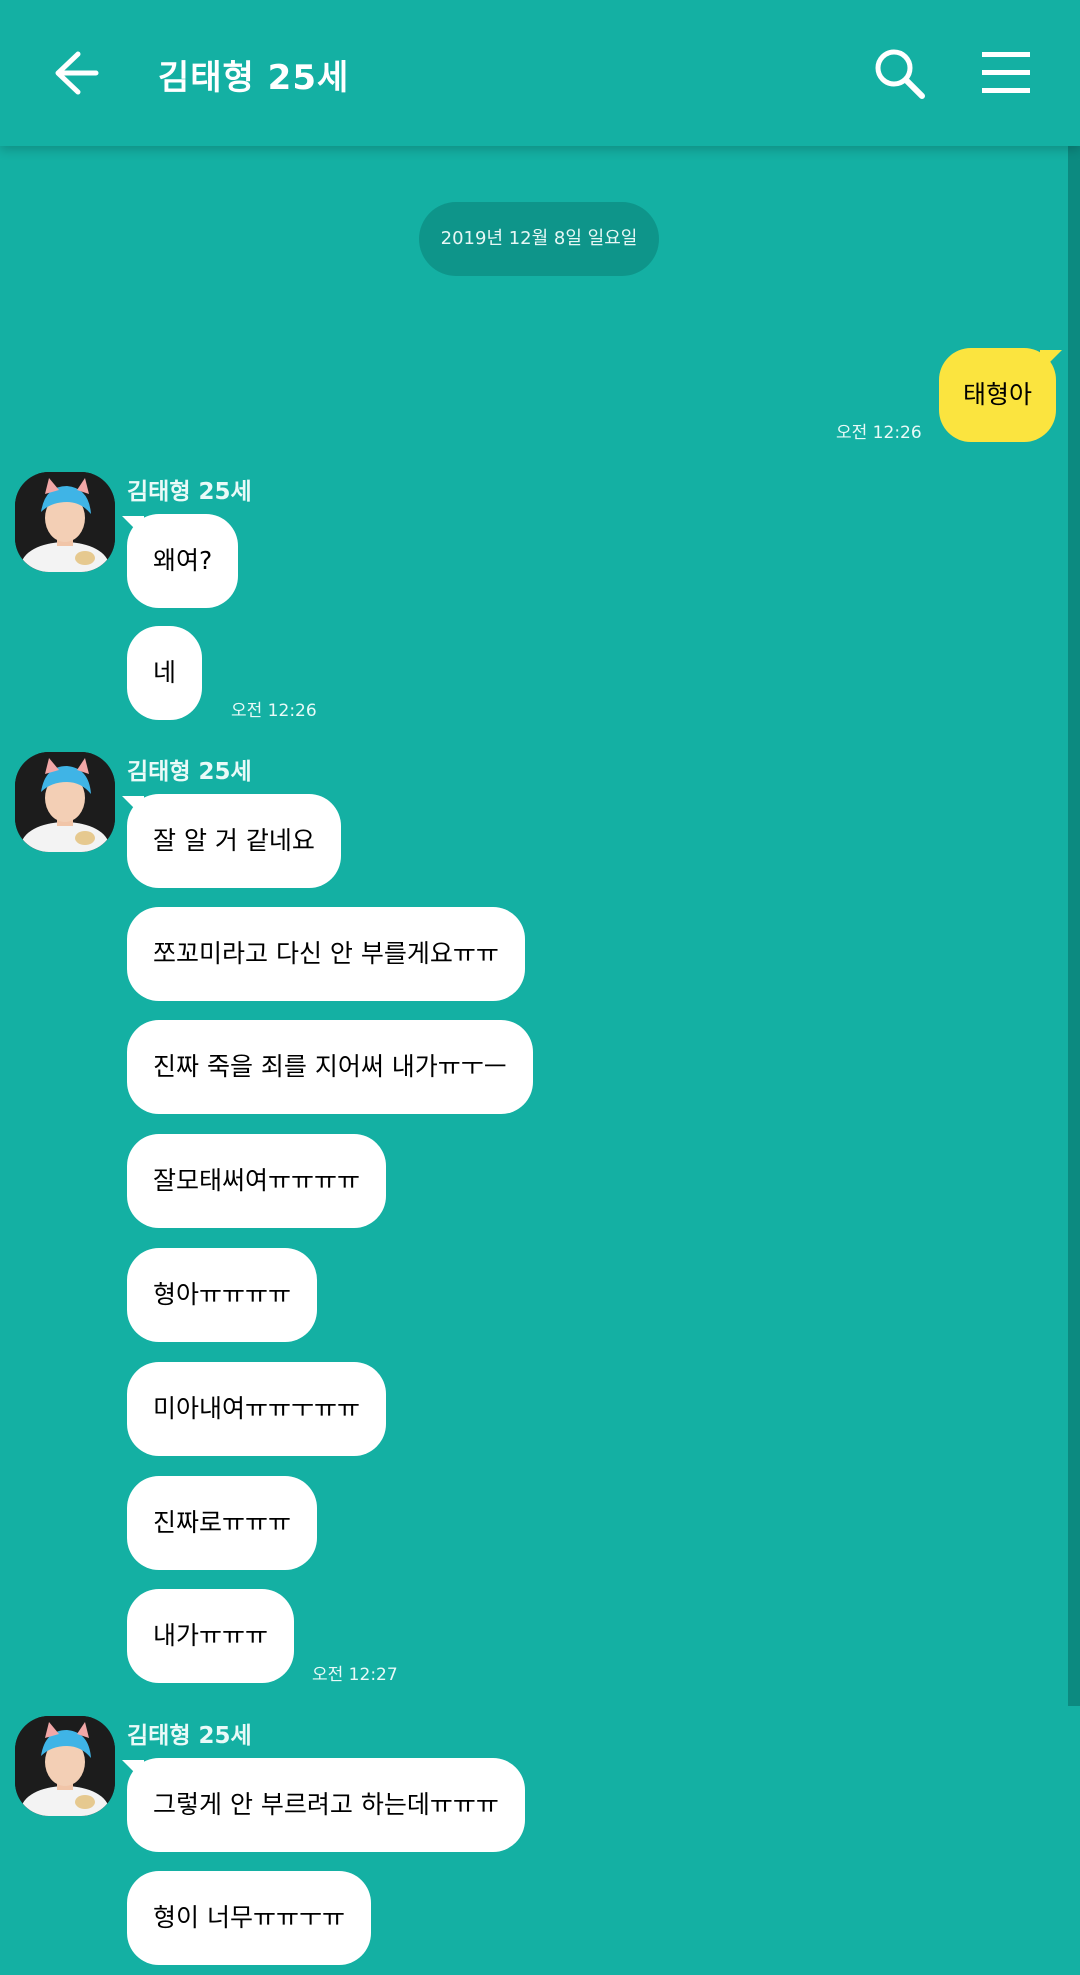 The height and width of the screenshot is (1975, 1080). Describe the element at coordinates (326, 954) in the screenshot. I see `message-bubble: 쪼꼬미라고 다신 안 부를게요ㅠㅠ` at that location.